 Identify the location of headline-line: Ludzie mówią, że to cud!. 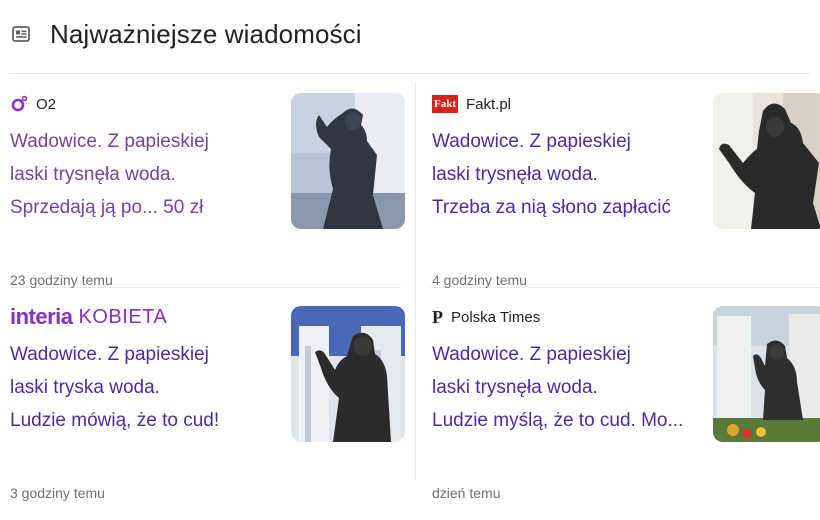
(115, 420).